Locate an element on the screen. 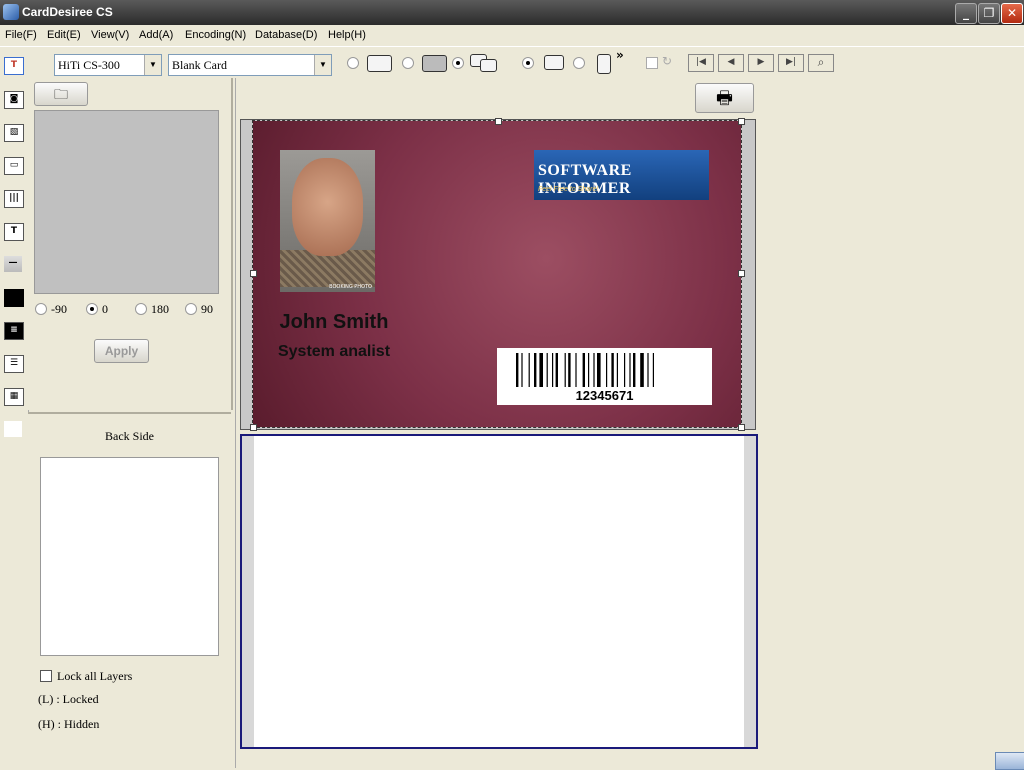  fill-color-icon is located at coordinates (14, 298).